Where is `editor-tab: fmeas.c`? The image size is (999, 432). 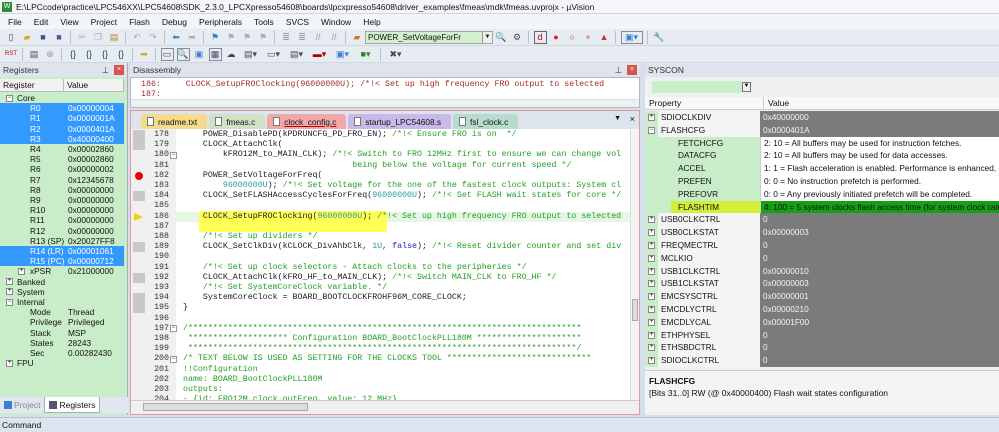
editor-tab: fmeas.c is located at coordinates (237, 121).